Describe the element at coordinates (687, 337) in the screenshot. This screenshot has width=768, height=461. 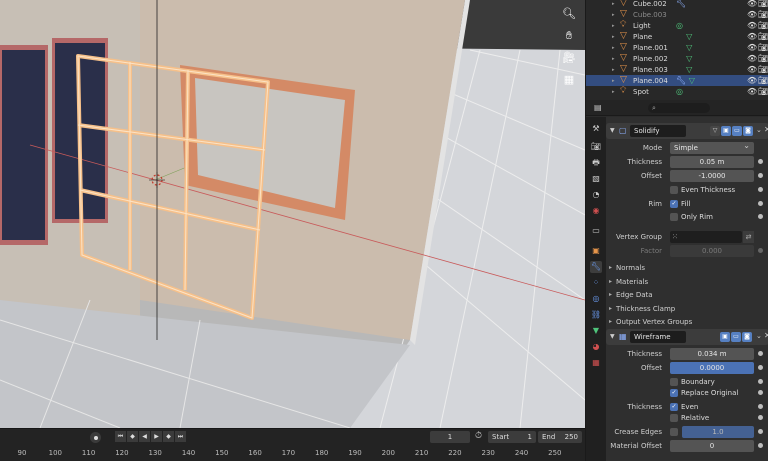
I see `wireframe-modifier-header: ▼ ▦ Wireframe ▣ ▭ ◙ ⌄ ✕` at that location.